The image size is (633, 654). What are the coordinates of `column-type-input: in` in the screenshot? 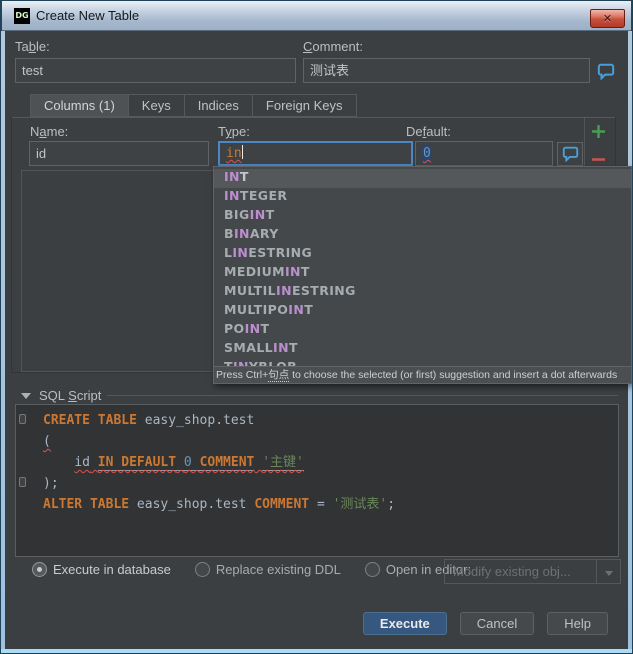 It's located at (315, 153).